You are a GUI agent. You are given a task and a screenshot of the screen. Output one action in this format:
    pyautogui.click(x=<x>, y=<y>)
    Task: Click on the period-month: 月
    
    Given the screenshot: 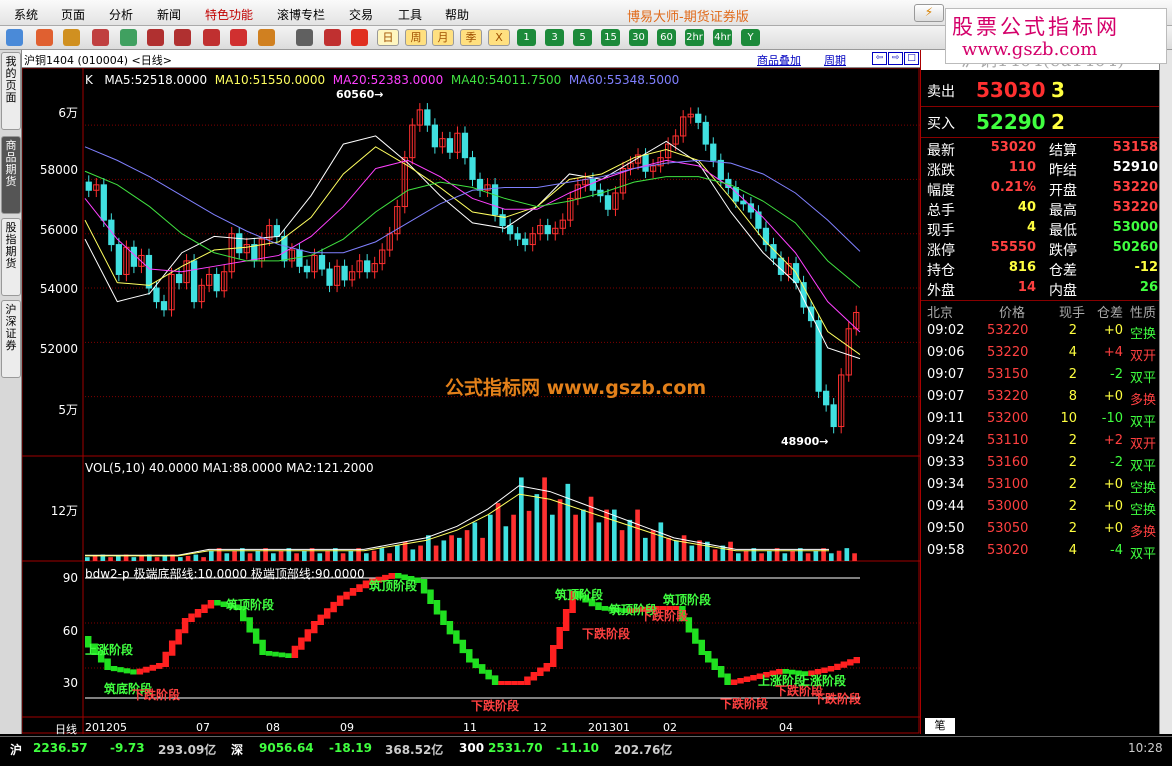 What is the action you would take?
    pyautogui.click(x=443, y=37)
    